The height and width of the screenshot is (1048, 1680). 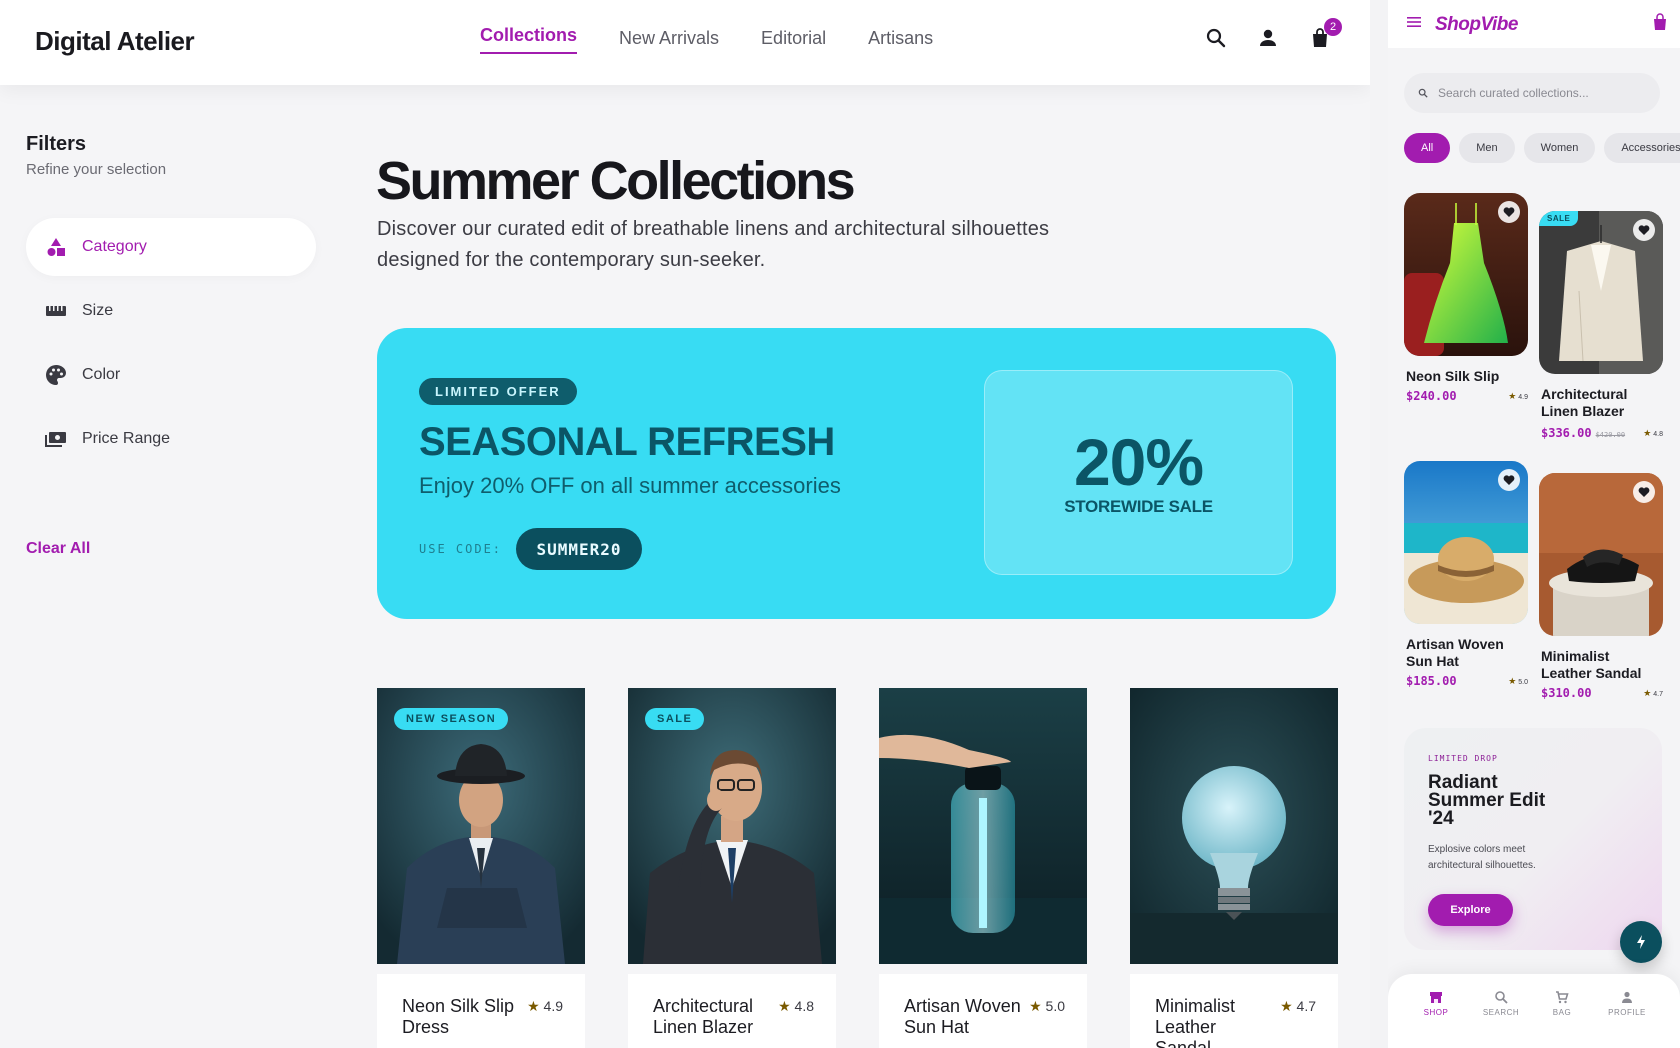 What do you see at coordinates (793, 42) in the screenshot?
I see `nav-editorial: Editorial` at bounding box center [793, 42].